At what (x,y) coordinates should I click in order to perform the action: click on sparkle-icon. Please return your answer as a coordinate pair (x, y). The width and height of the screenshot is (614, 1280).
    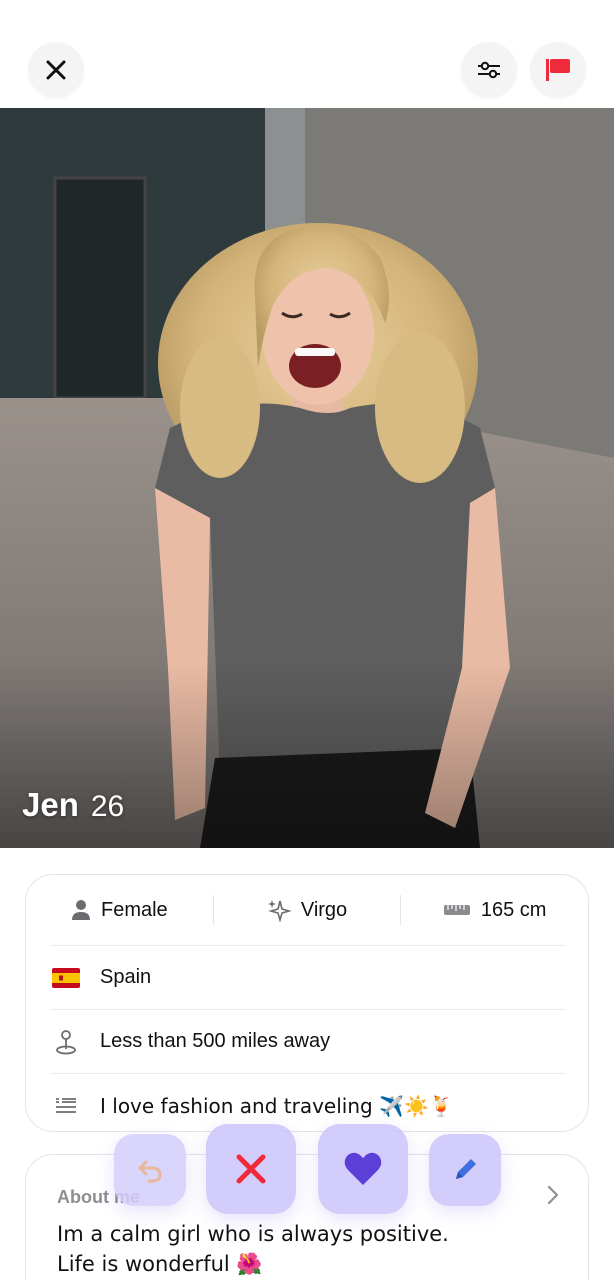
    Looking at the image, I should click on (279, 911).